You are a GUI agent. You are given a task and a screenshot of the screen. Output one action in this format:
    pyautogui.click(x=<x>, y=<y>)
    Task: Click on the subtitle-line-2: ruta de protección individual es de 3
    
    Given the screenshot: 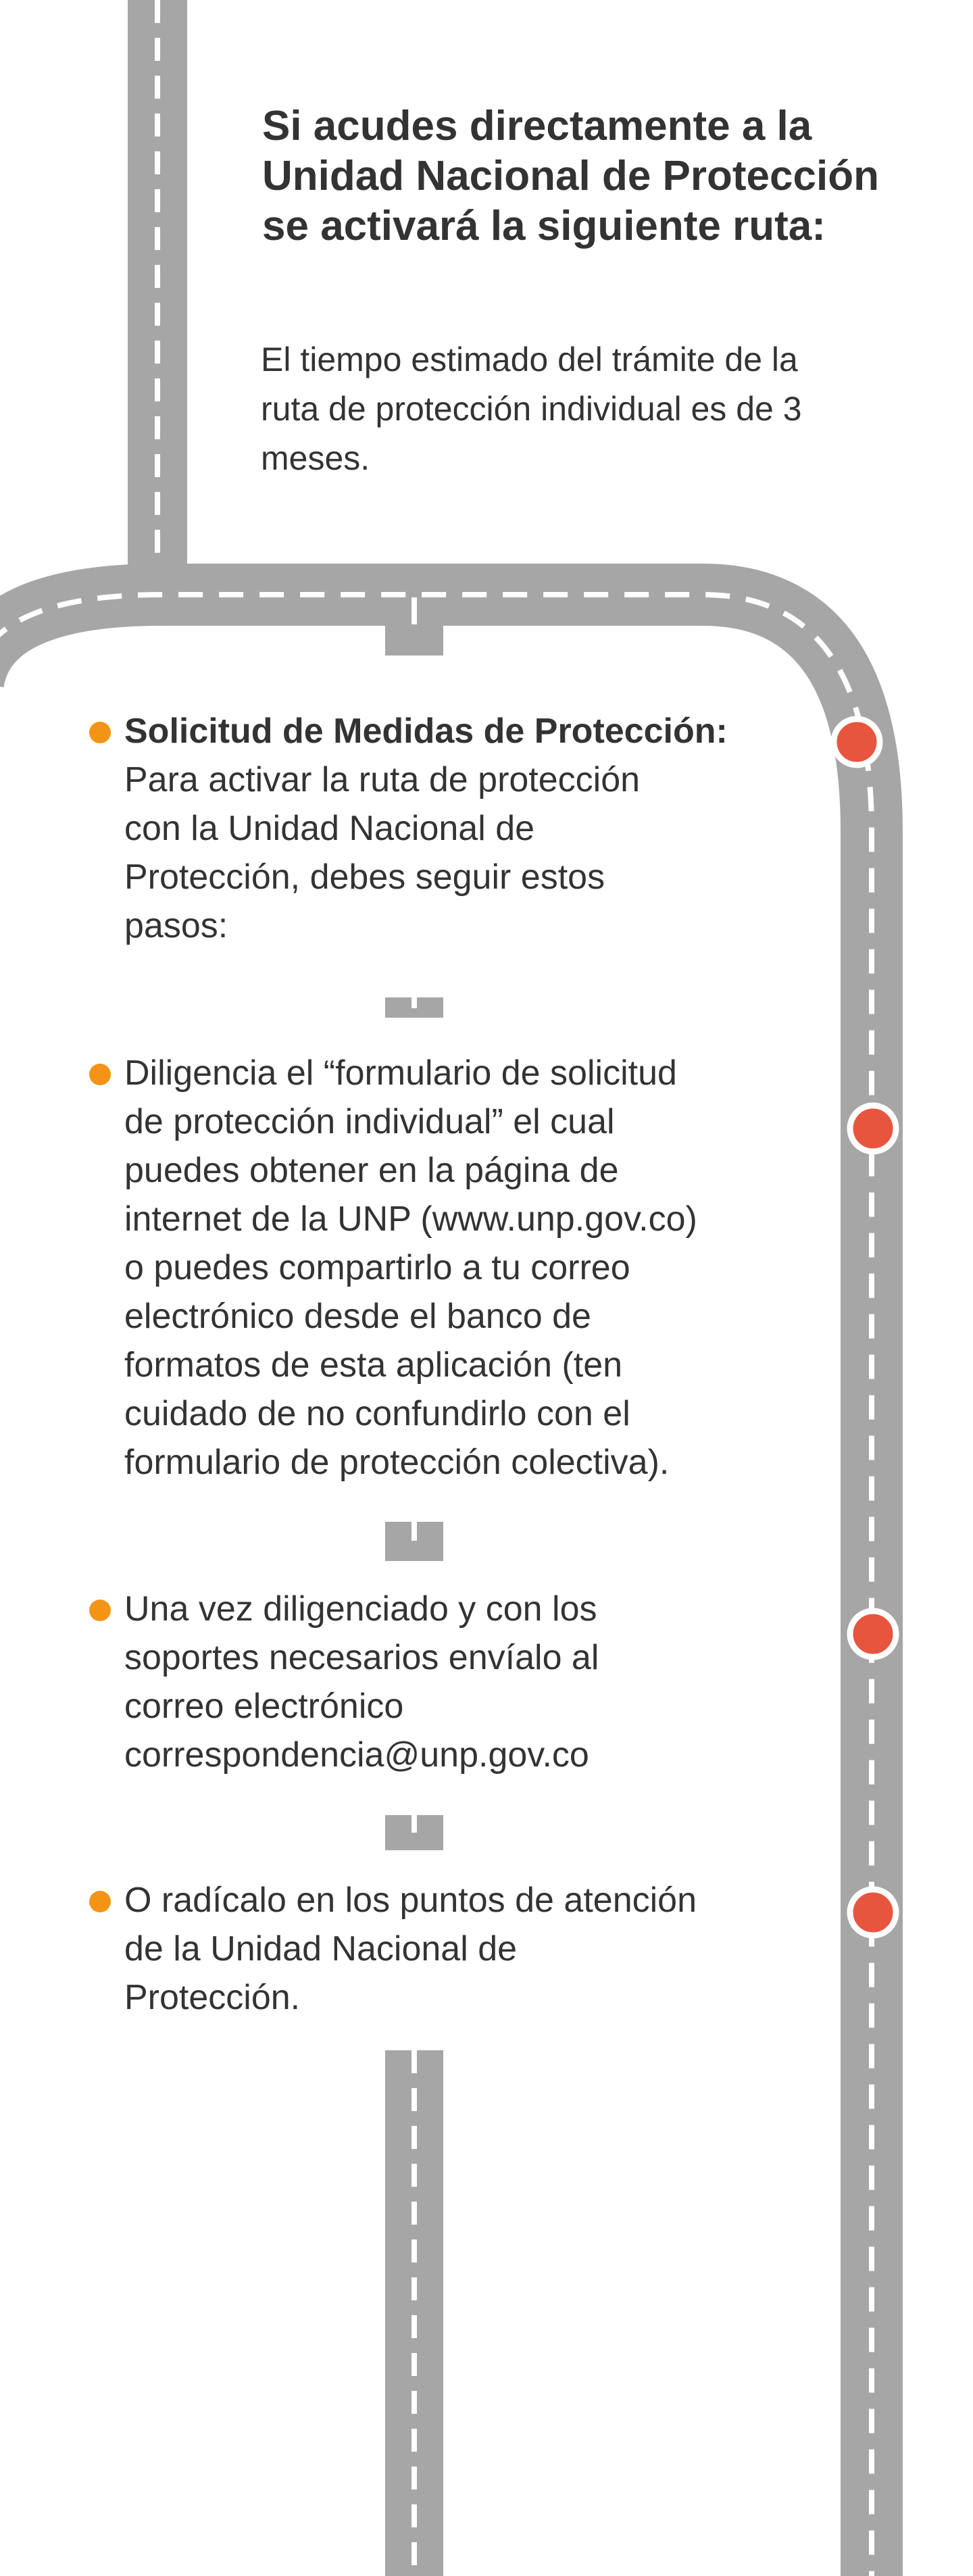 What is the action you would take?
    pyautogui.click(x=532, y=409)
    